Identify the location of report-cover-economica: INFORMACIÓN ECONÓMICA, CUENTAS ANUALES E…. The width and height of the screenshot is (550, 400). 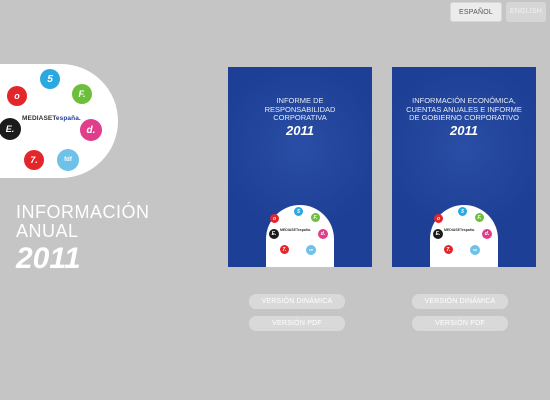
(464, 167).